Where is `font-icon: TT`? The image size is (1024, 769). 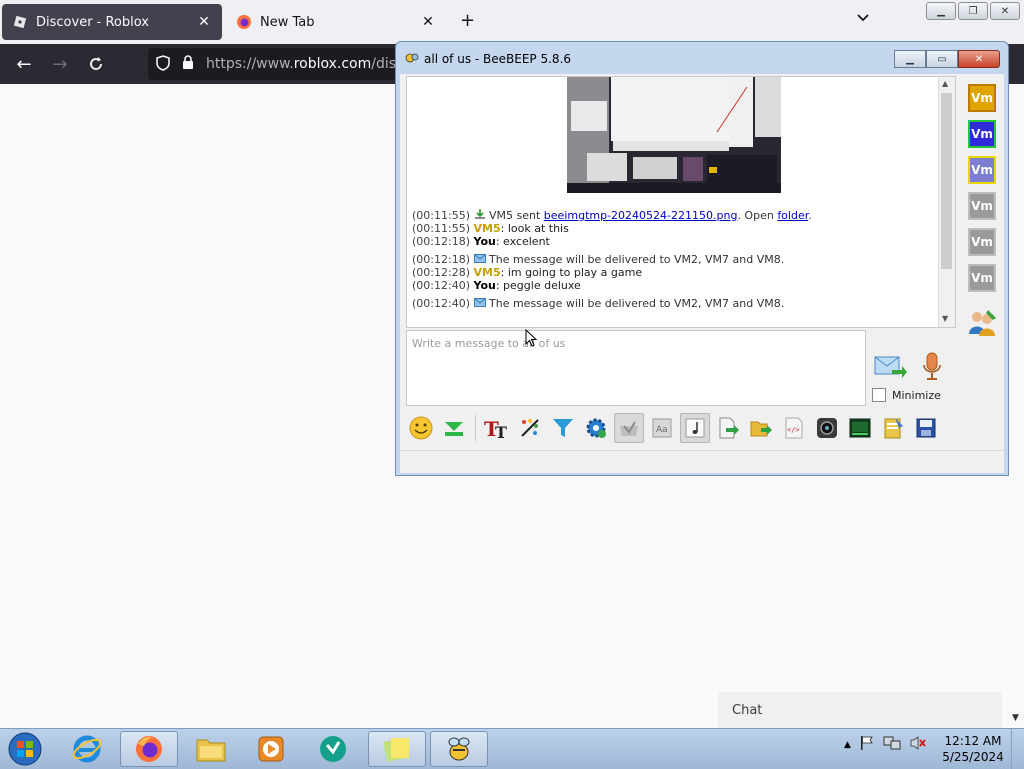
font-icon: TT is located at coordinates (497, 428).